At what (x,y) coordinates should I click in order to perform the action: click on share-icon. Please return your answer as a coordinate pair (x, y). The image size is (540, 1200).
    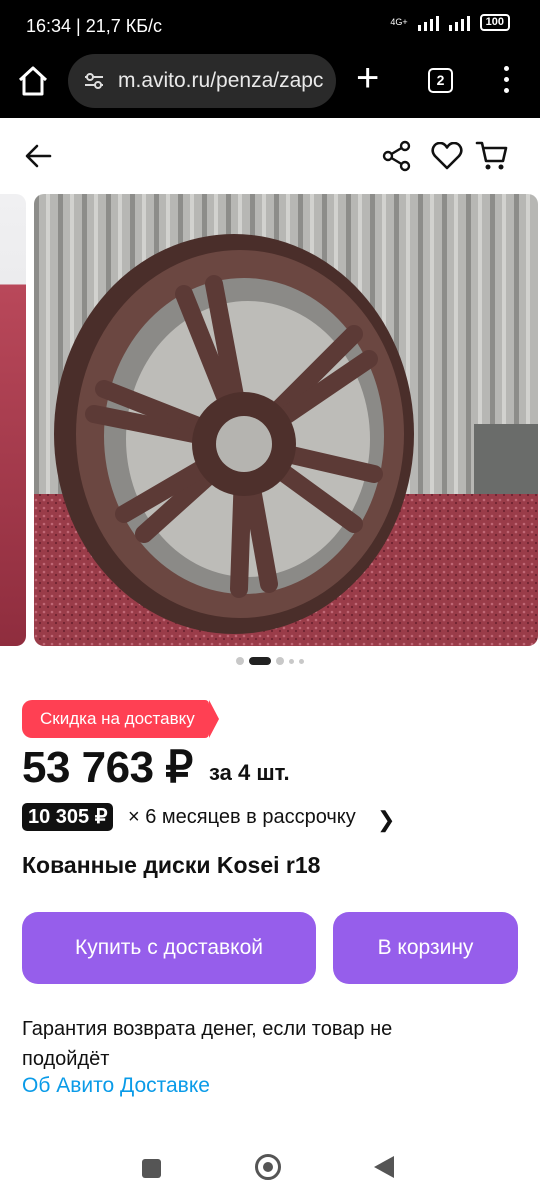
    Looking at the image, I should click on (397, 156).